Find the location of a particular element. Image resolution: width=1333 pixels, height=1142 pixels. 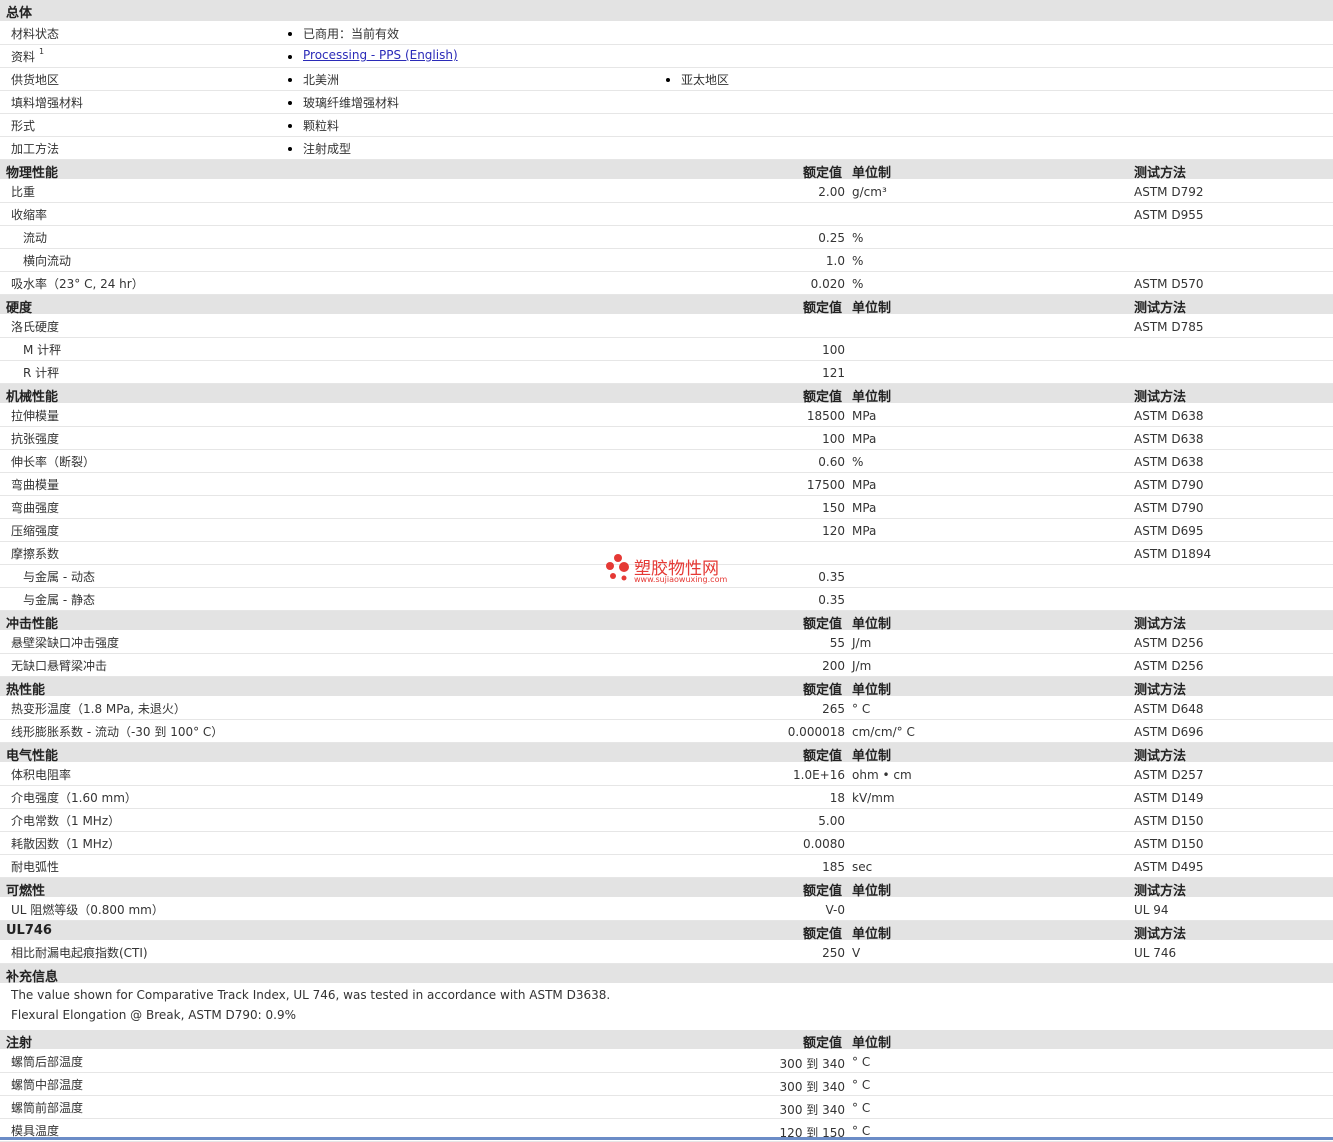

property-name: UL 阻燃等级（0.800 mm） is located at coordinates (87, 910).